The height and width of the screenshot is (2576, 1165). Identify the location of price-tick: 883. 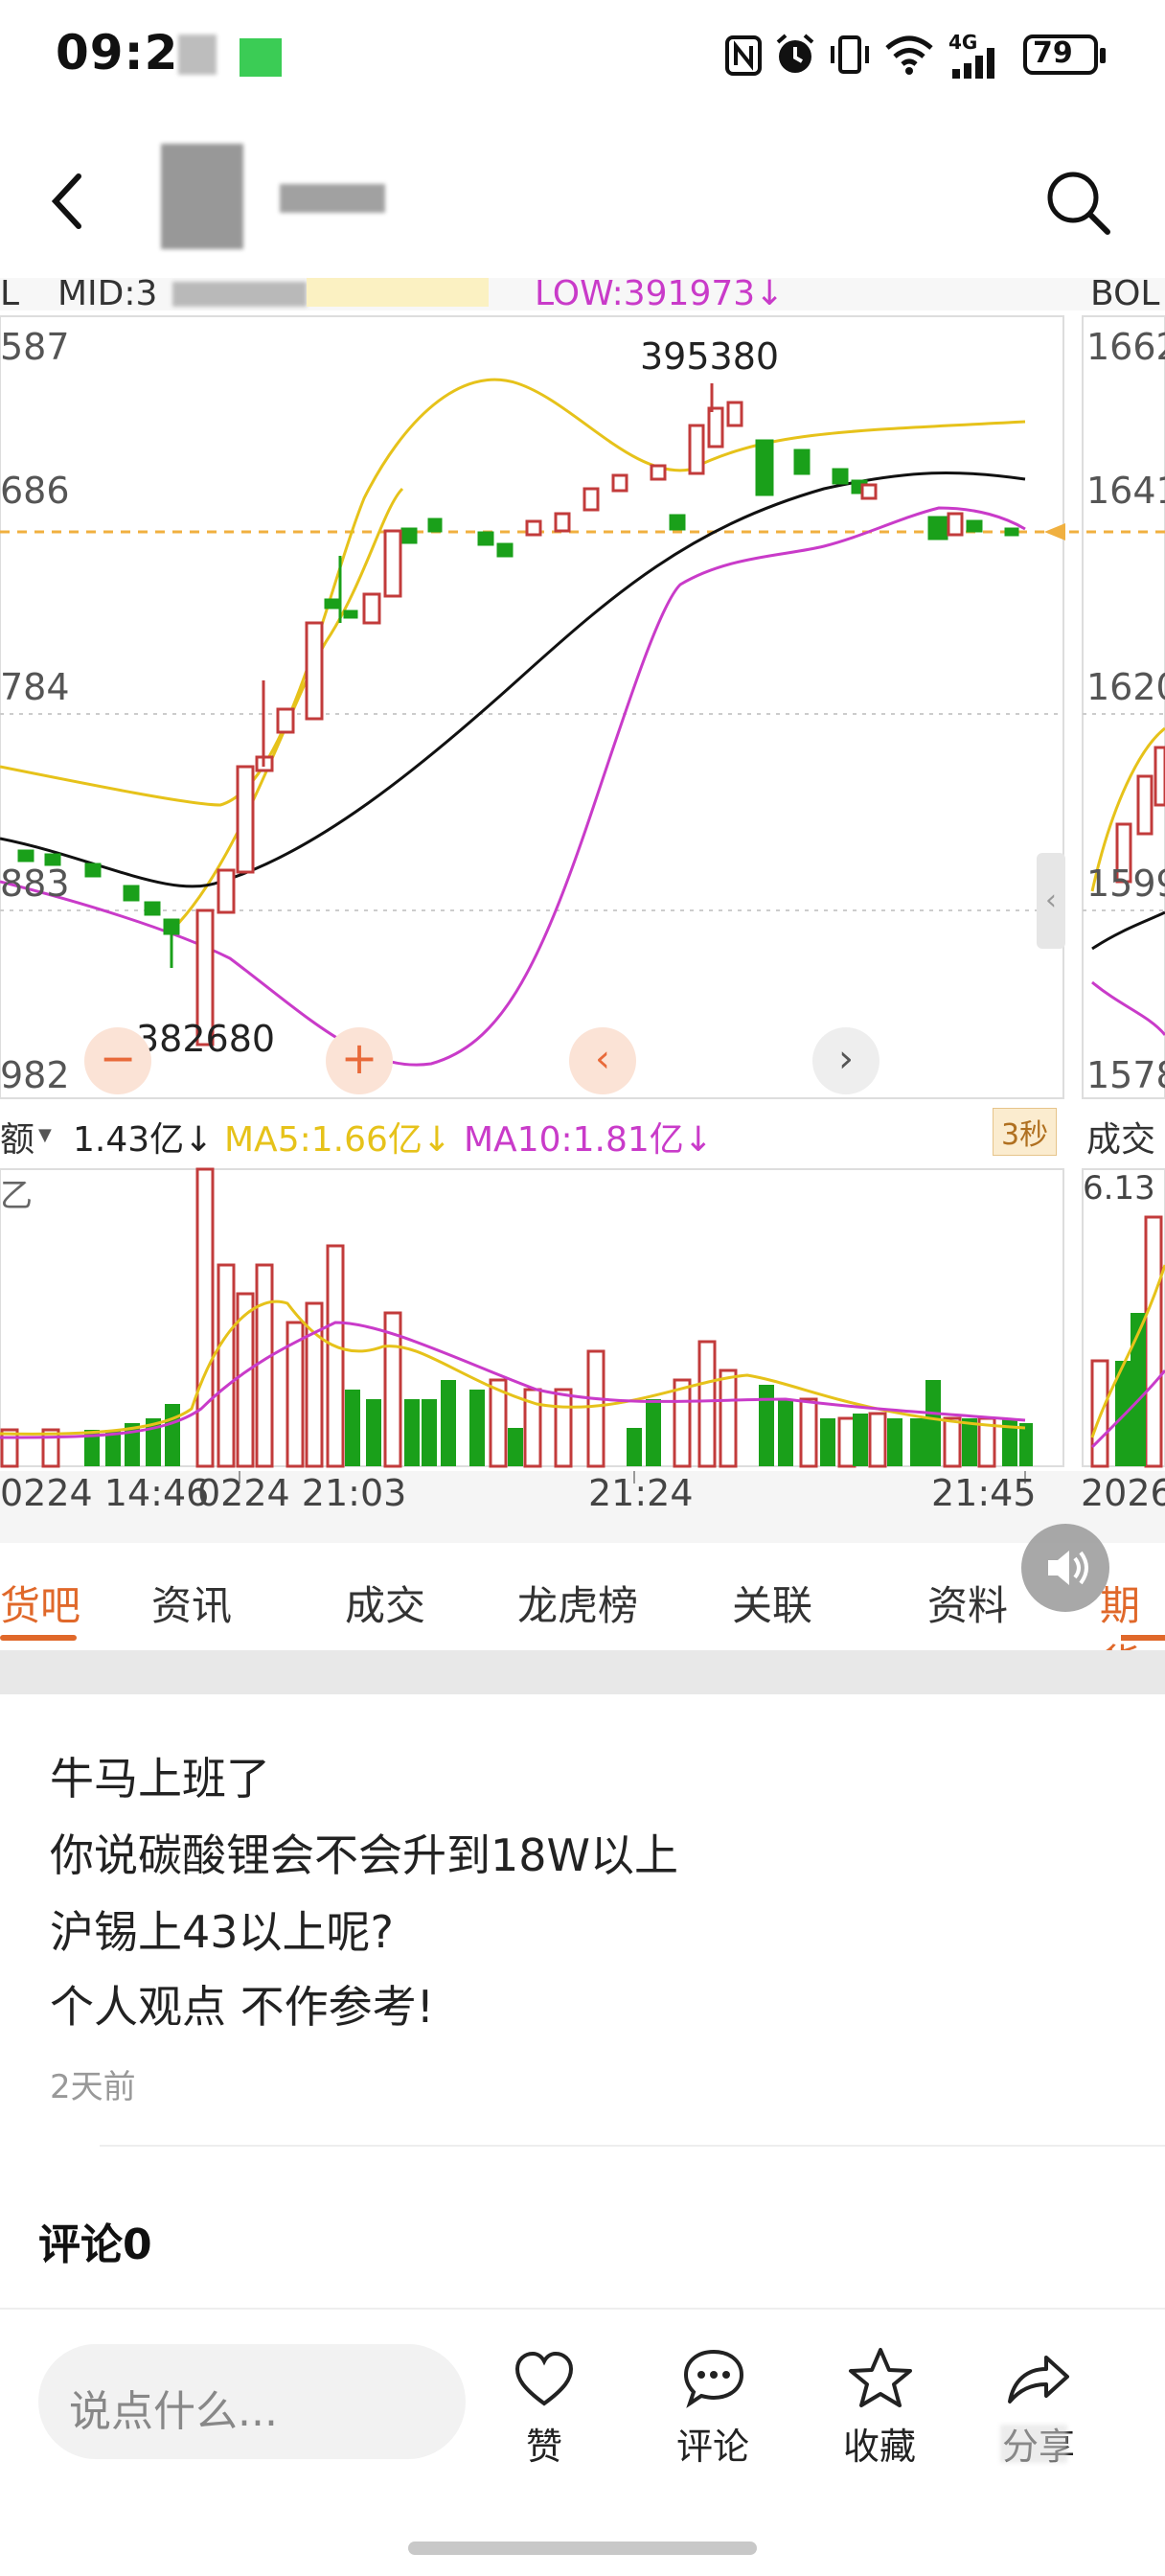
(35, 883).